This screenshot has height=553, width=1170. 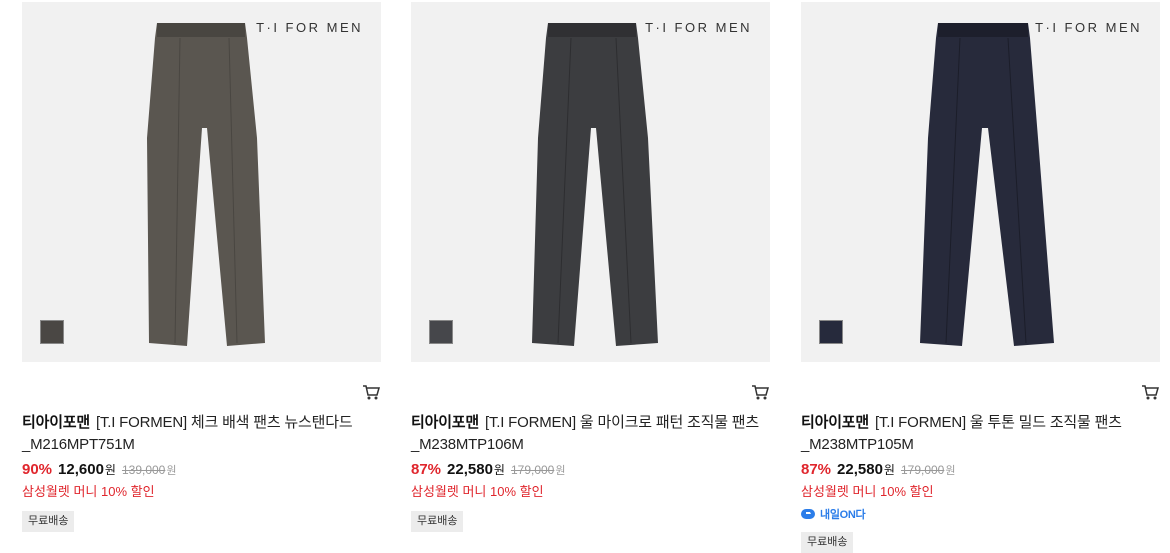 What do you see at coordinates (857, 444) in the screenshot?
I see `product-code: _M238MTP105M` at bounding box center [857, 444].